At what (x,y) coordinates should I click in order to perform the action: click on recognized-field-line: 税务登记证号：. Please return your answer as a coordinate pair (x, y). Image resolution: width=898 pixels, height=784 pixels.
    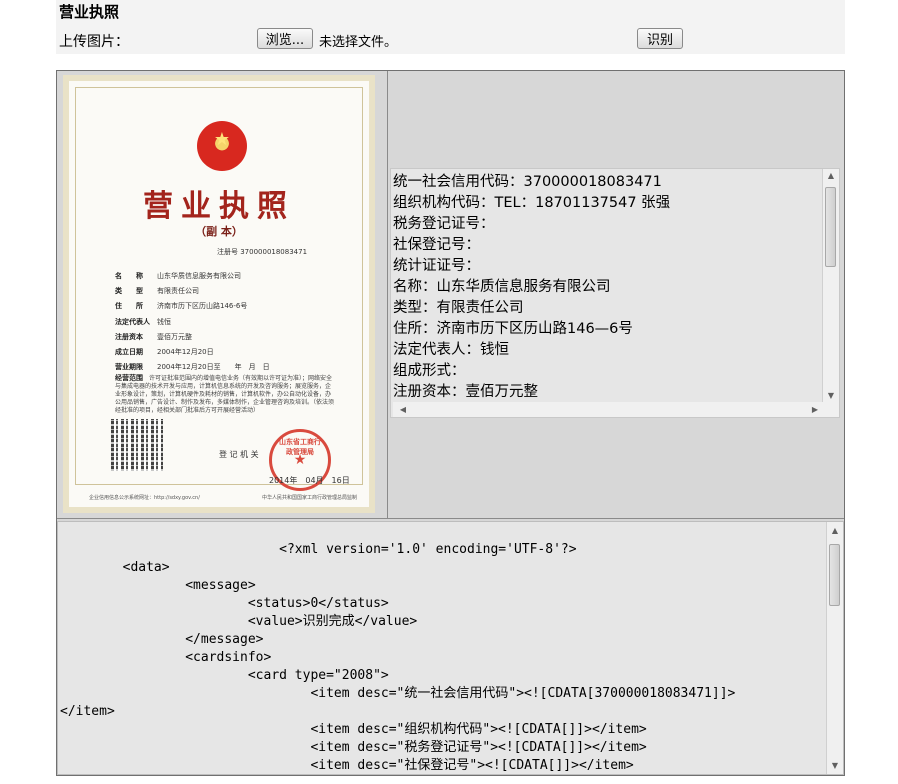
    Looking at the image, I should click on (444, 224).